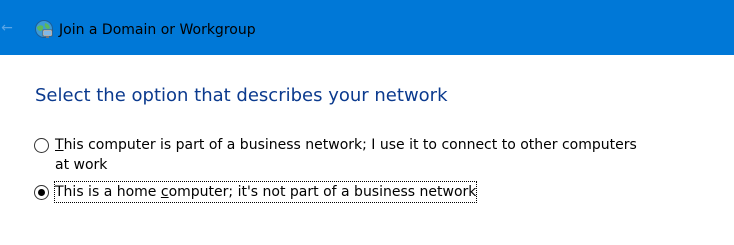 Image resolution: width=734 pixels, height=245 pixels. What do you see at coordinates (164, 192) in the screenshot?
I see `mnemonic-c: c` at bounding box center [164, 192].